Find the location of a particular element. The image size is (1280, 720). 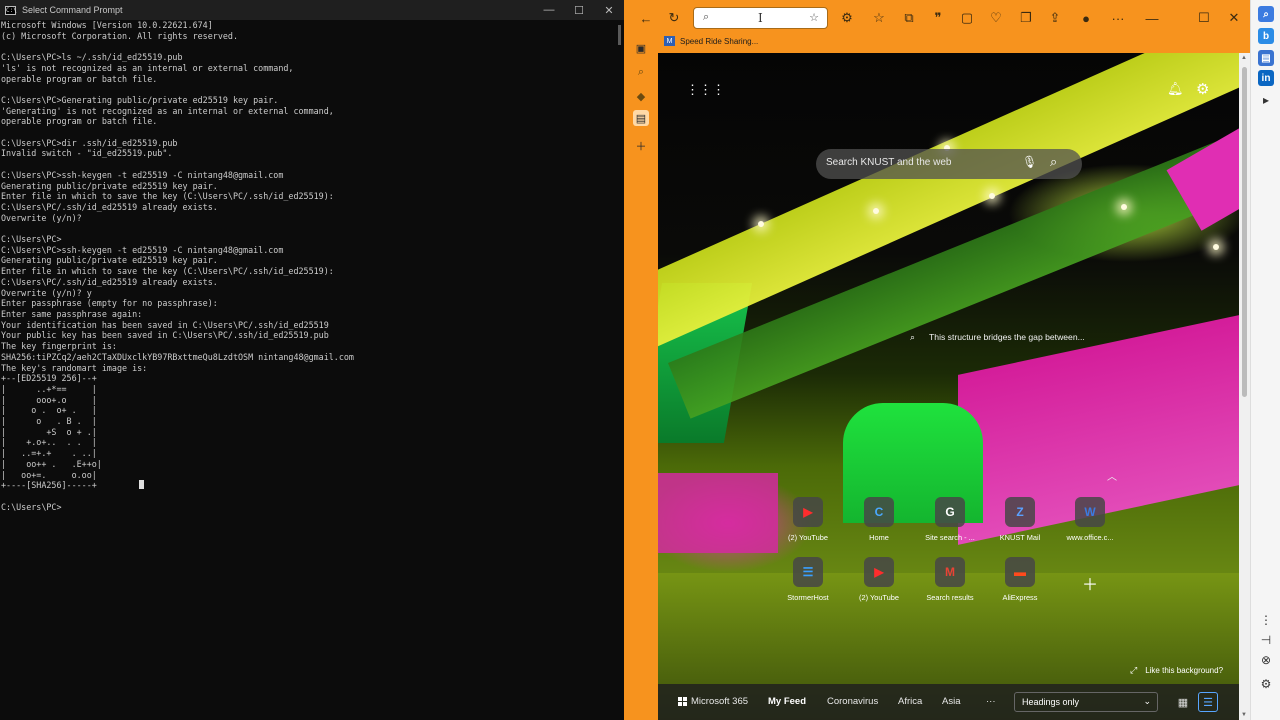

cmd-titlebar: C:\ Select Command Prompt — ☐ ✕ is located at coordinates (312, 10).